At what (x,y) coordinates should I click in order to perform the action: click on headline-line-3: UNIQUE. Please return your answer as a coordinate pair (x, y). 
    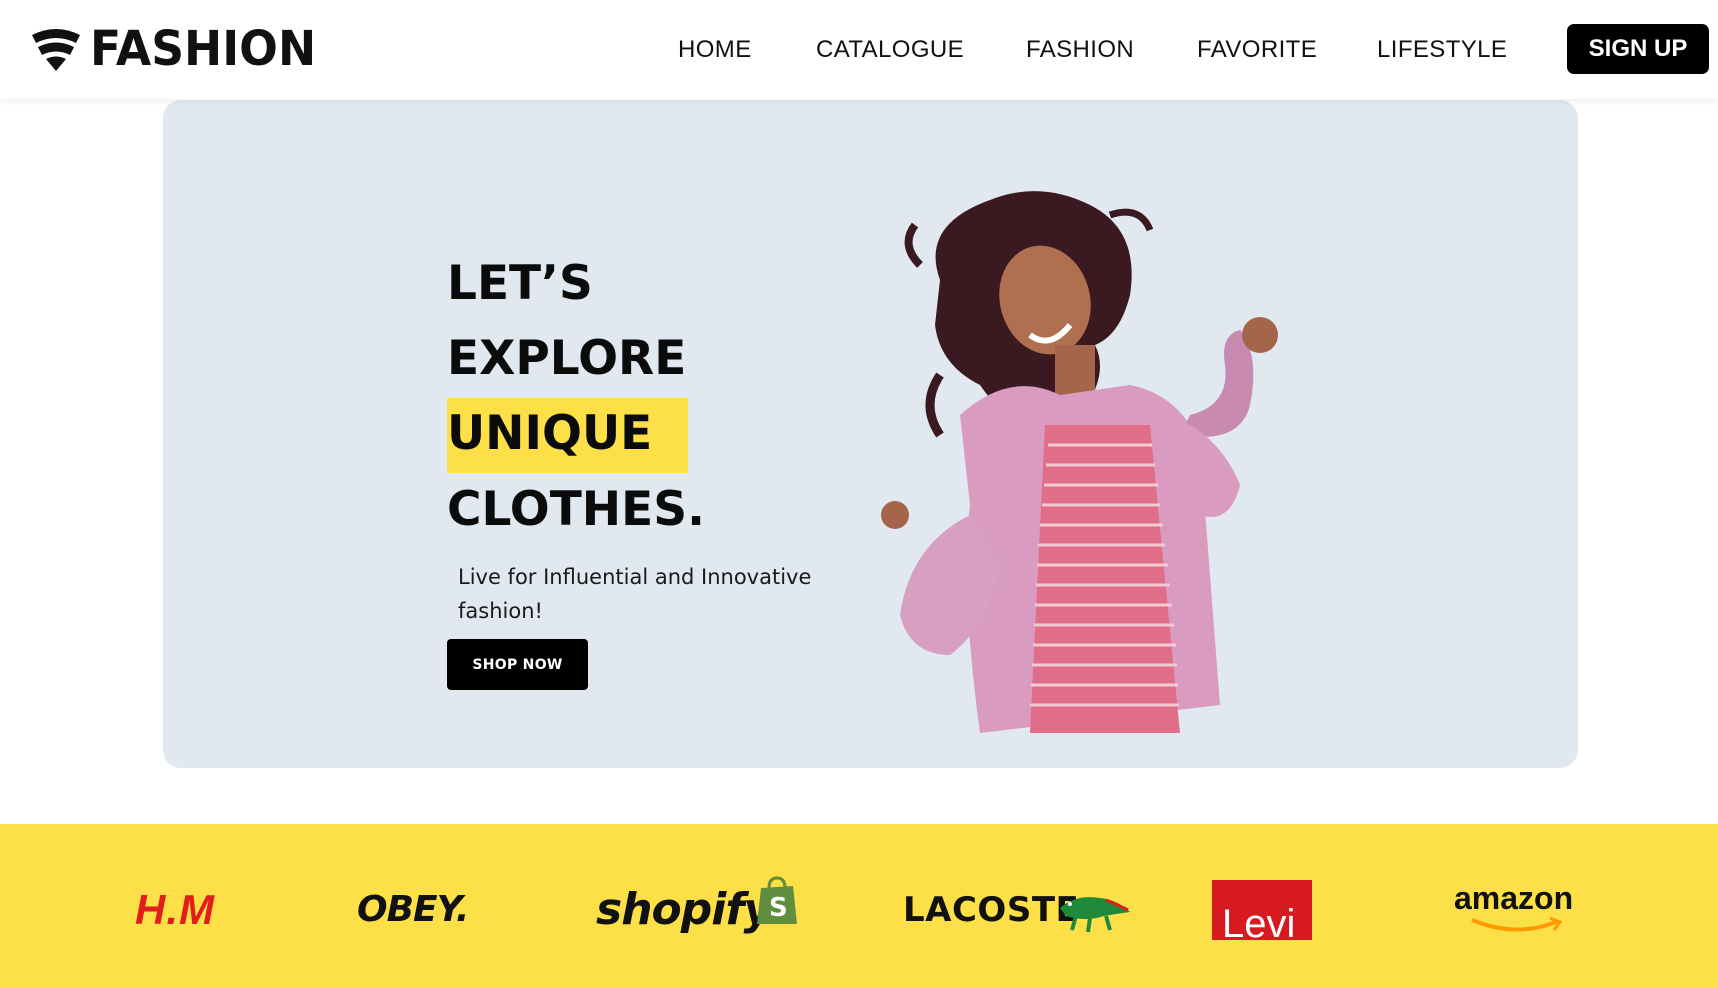
    Looking at the image, I should click on (550, 433).